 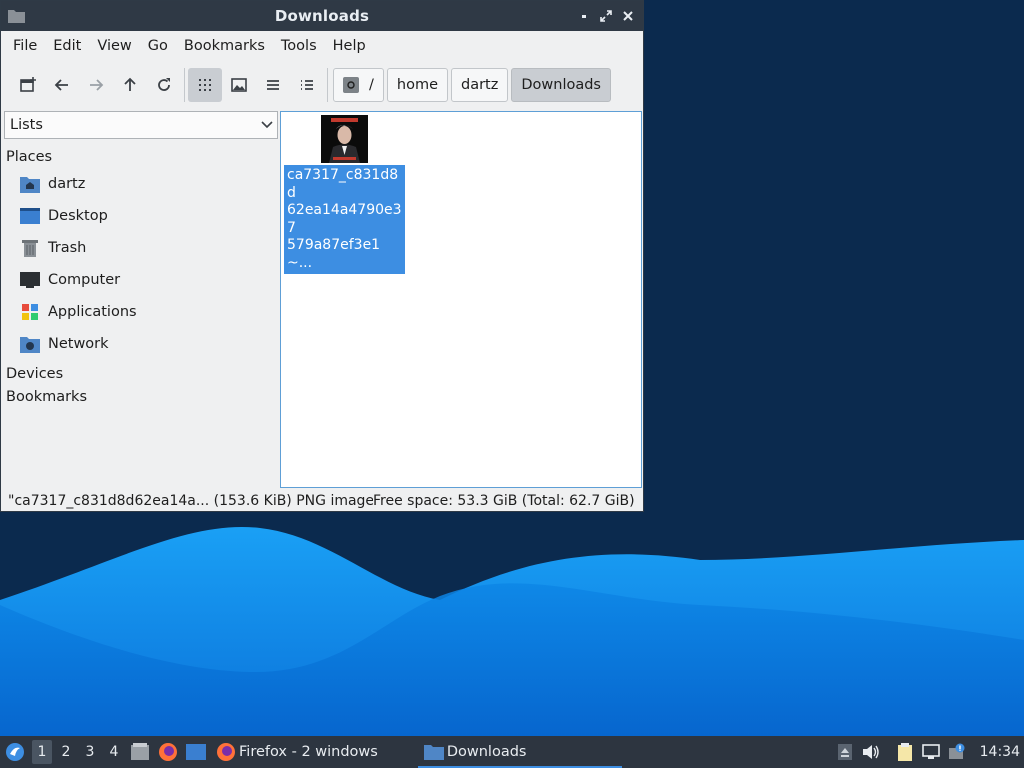 What do you see at coordinates (26, 125) in the screenshot?
I see `side-pane-mode-value: Lists` at bounding box center [26, 125].